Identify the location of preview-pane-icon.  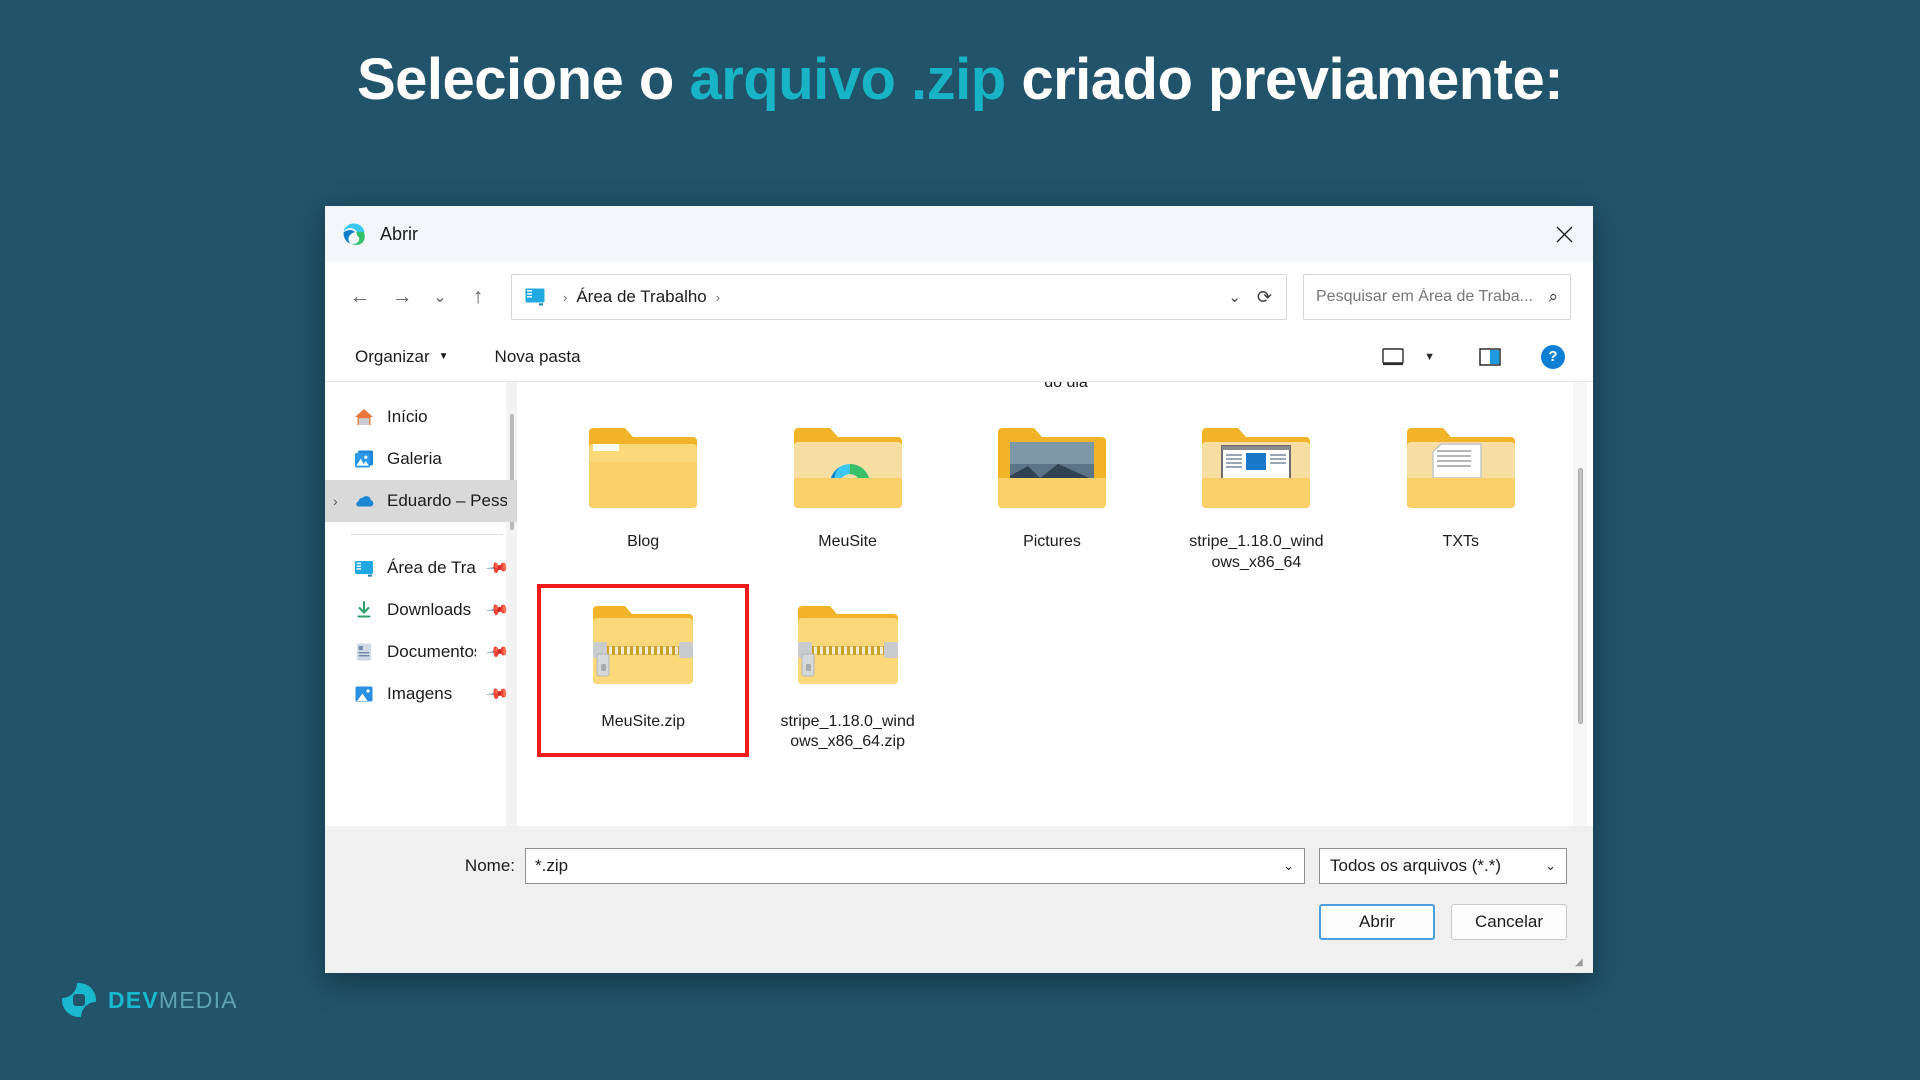
(1490, 357).